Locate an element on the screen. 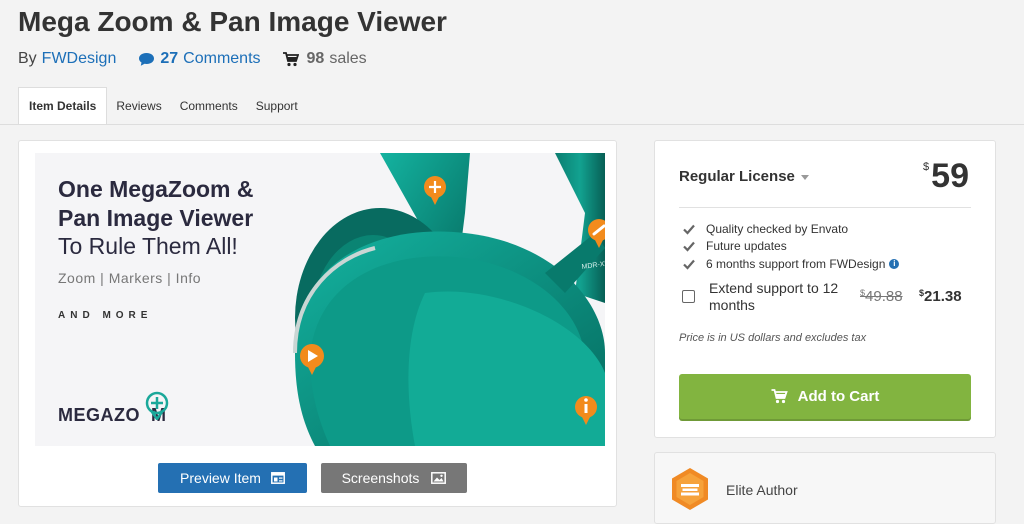 The width and height of the screenshot is (1024, 524). tabs-divider is located at coordinates (512, 124).